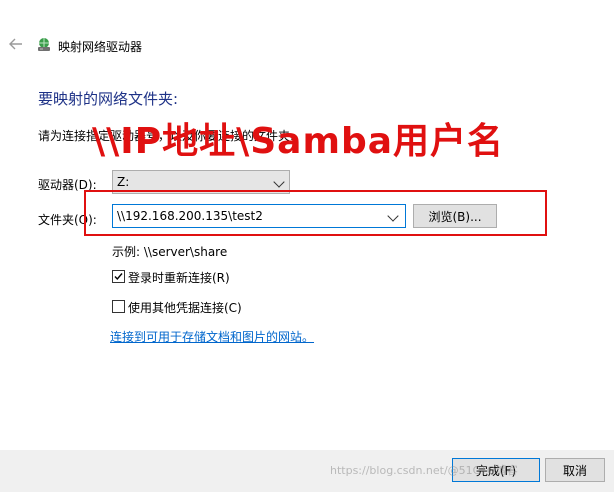  Describe the element at coordinates (315, 213) in the screenshot. I see `annotation-highlight-box` at that location.